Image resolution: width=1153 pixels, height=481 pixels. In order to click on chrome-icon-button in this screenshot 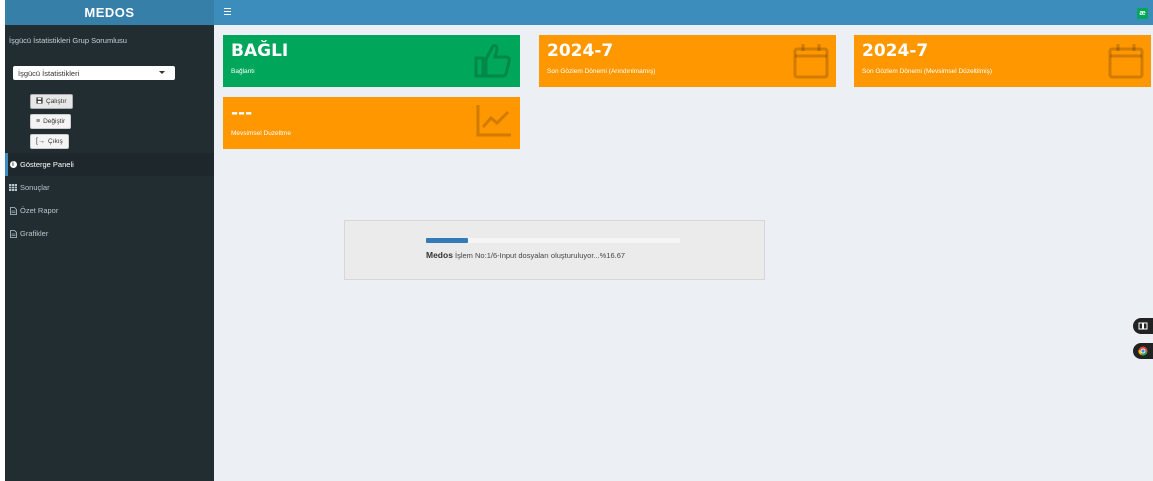, I will do `click(1143, 351)`.